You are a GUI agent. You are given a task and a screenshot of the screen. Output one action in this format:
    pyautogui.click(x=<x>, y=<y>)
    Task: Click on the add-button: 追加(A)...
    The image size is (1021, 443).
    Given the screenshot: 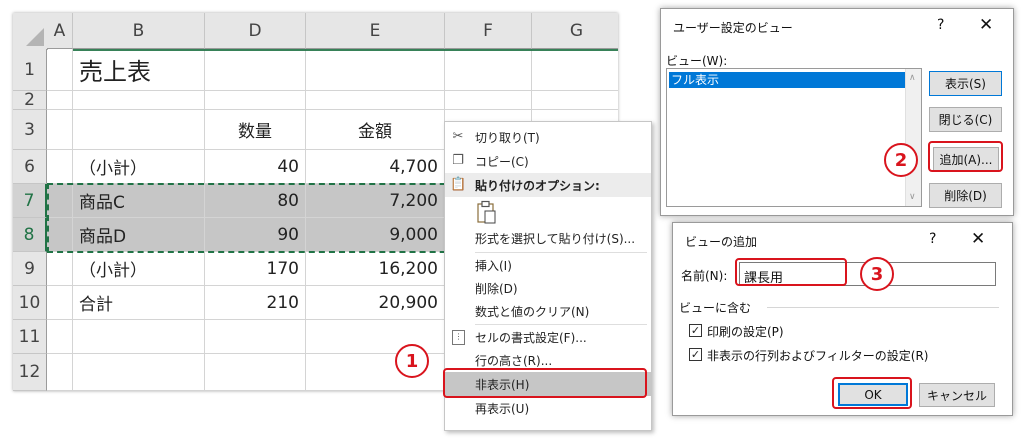 What is the action you would take?
    pyautogui.click(x=966, y=159)
    